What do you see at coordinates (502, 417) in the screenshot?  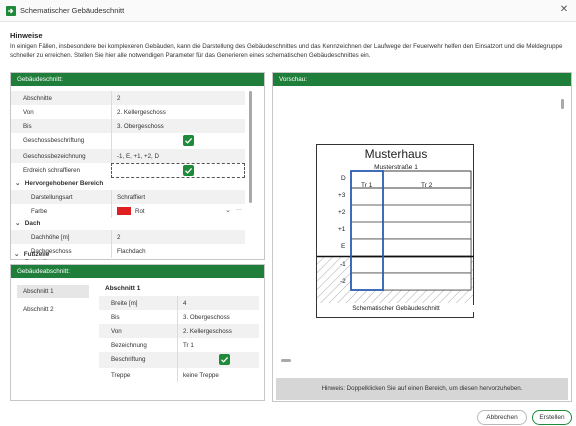 I see `cancel-button: Abbrechen` at bounding box center [502, 417].